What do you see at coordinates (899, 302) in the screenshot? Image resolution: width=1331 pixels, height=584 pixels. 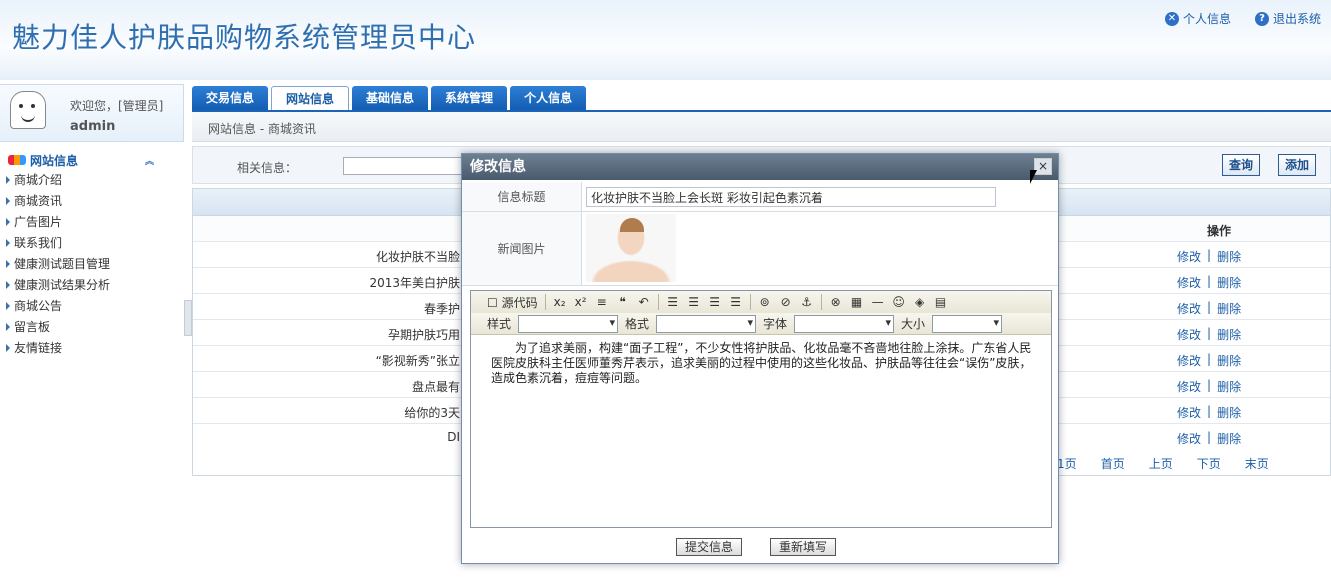 I see `smiley-icon: ☺` at bounding box center [899, 302].